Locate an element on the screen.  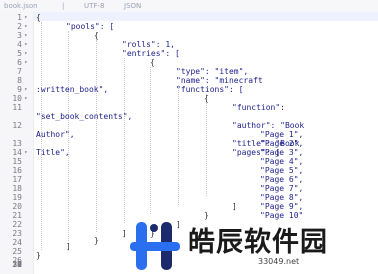
line-number: 15 is located at coordinates (17, 161).